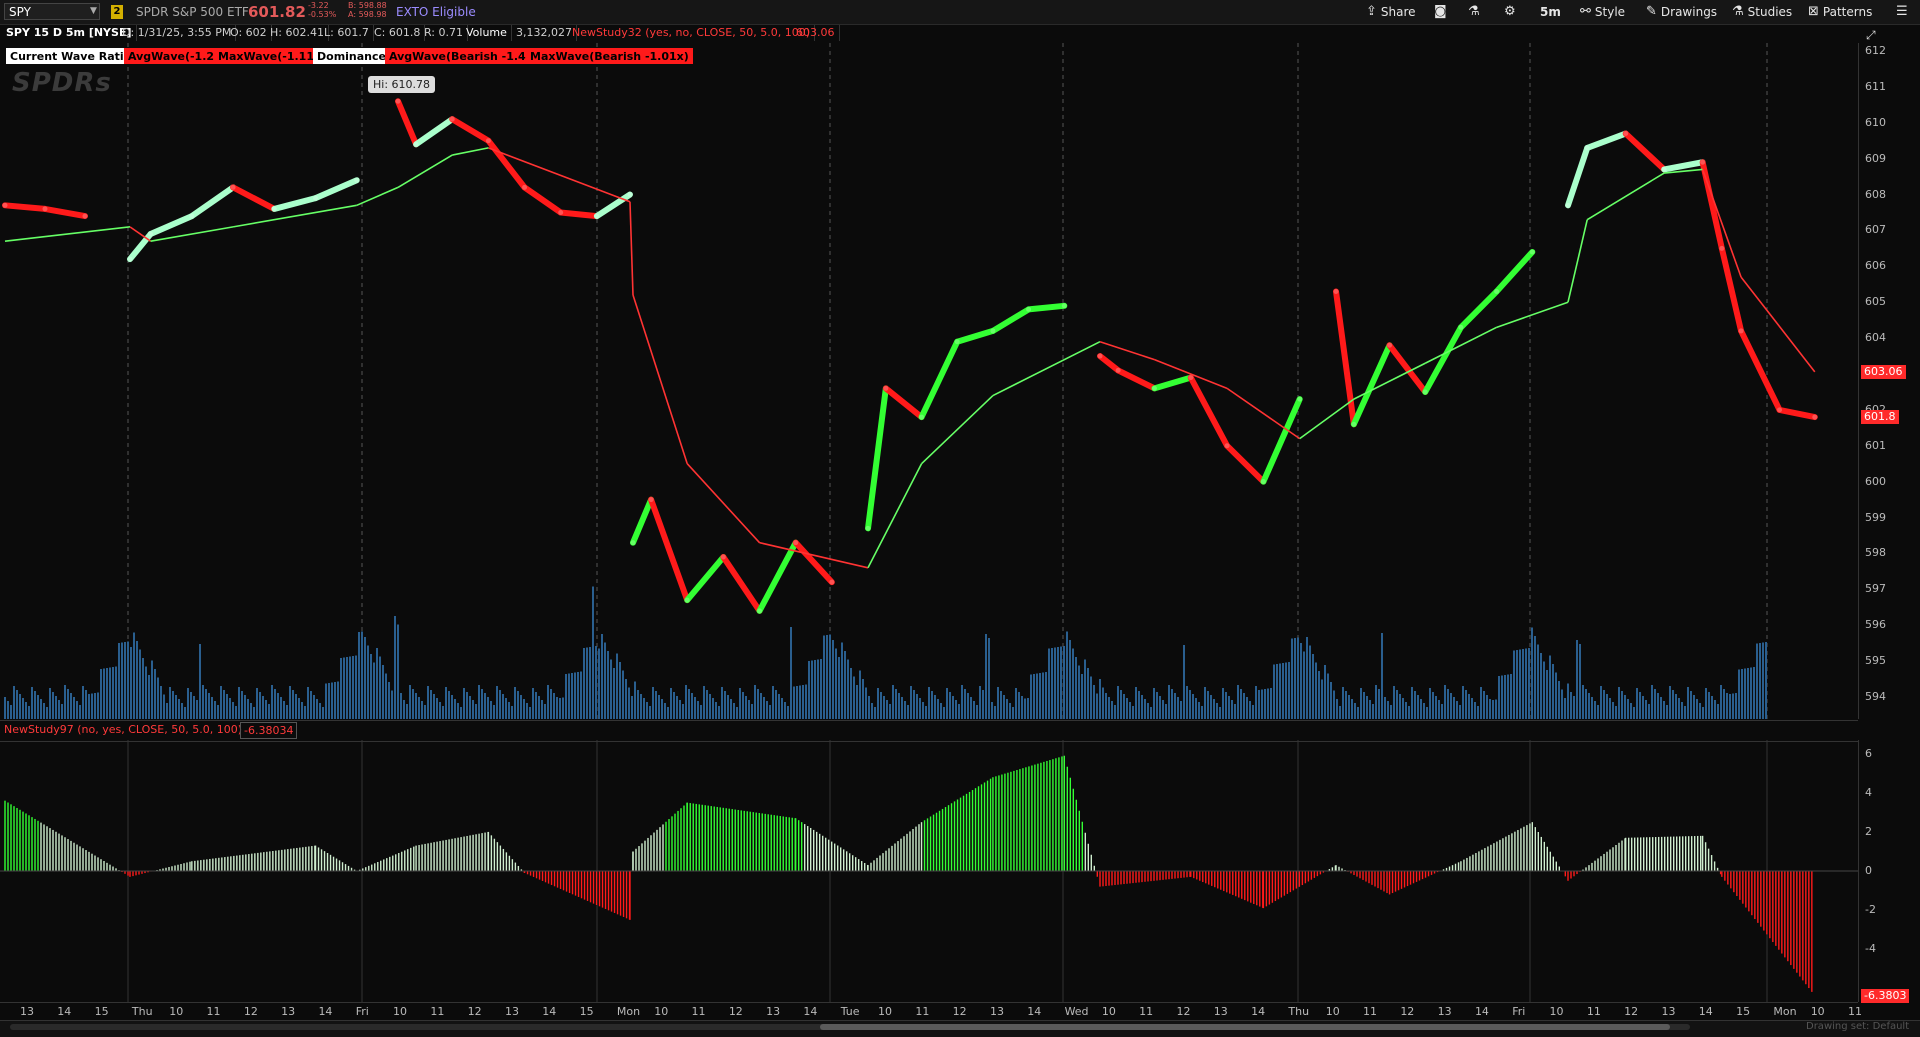 The image size is (1920, 1037). Describe the element at coordinates (62, 83) in the screenshot. I see `spdr-logo: SPDRs` at that location.